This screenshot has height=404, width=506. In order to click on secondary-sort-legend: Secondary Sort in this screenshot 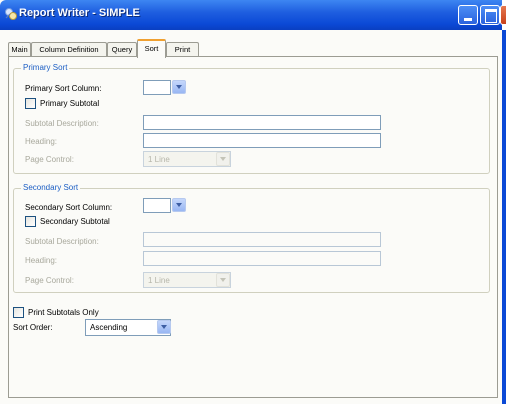, I will do `click(51, 187)`.